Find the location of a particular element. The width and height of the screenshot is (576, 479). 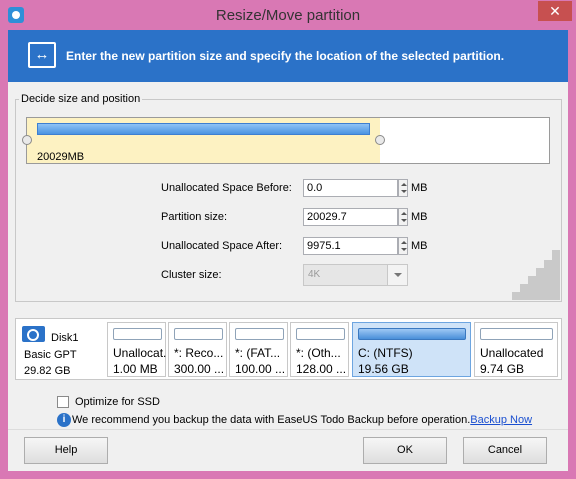

partition-size-label: Partition size: is located at coordinates (194, 217).